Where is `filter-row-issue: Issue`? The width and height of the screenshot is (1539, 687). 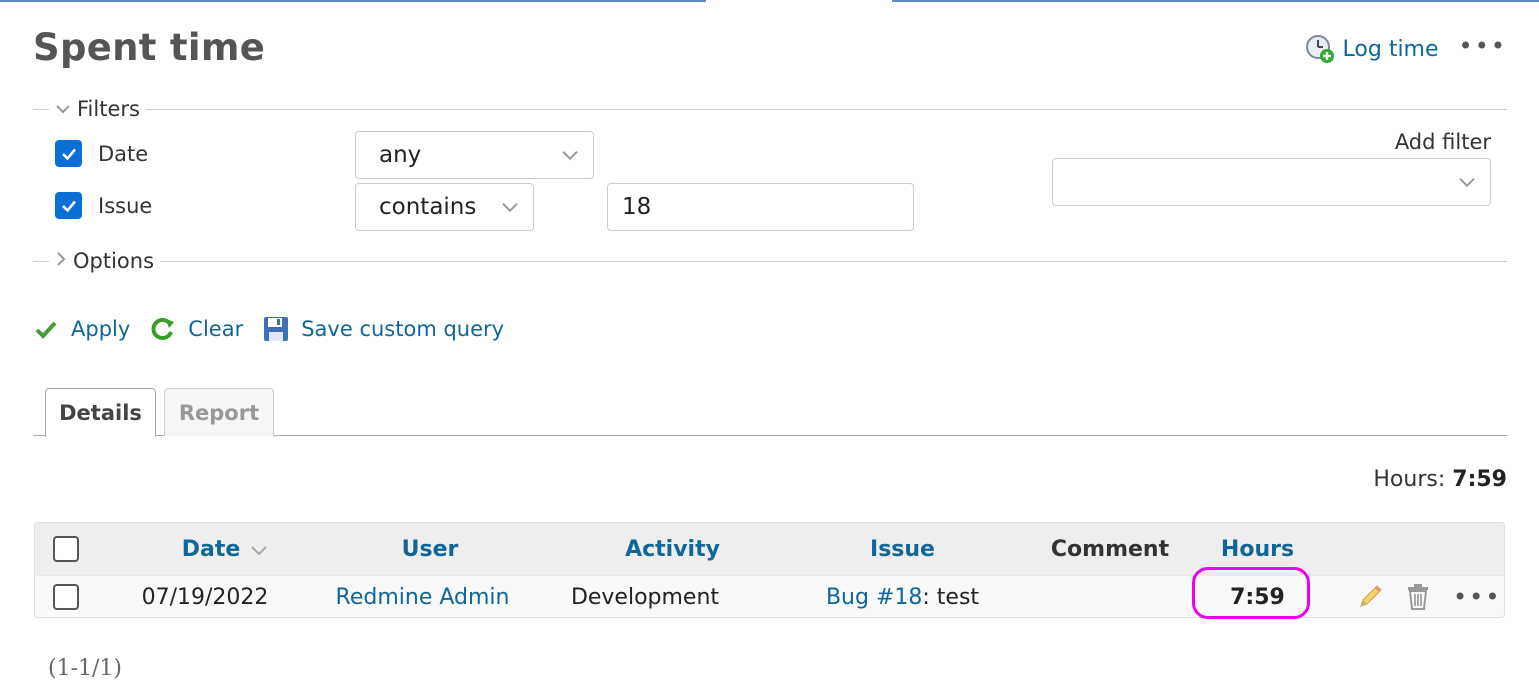
filter-row-issue: Issue is located at coordinates (103, 205).